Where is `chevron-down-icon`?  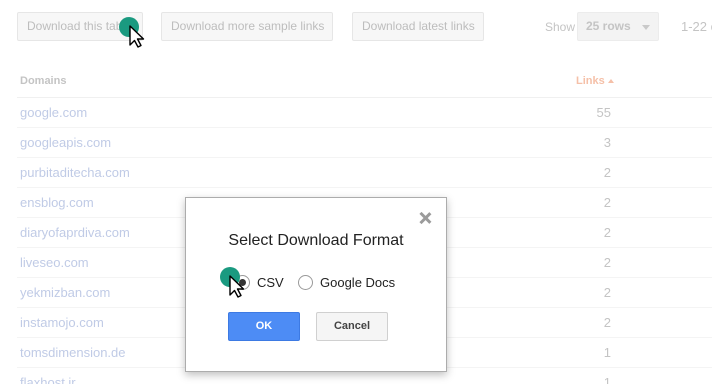
chevron-down-icon is located at coordinates (646, 27).